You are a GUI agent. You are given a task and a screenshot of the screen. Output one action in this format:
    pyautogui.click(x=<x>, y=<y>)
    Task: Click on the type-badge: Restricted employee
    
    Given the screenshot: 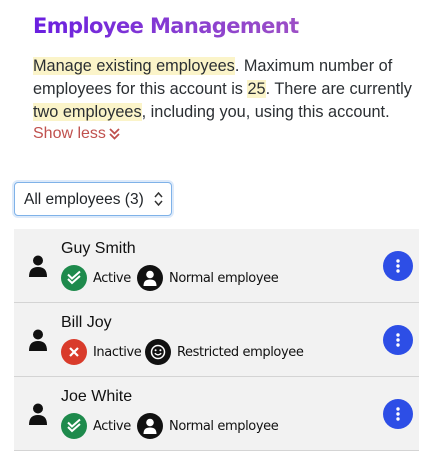 What is the action you would take?
    pyautogui.click(x=224, y=352)
    